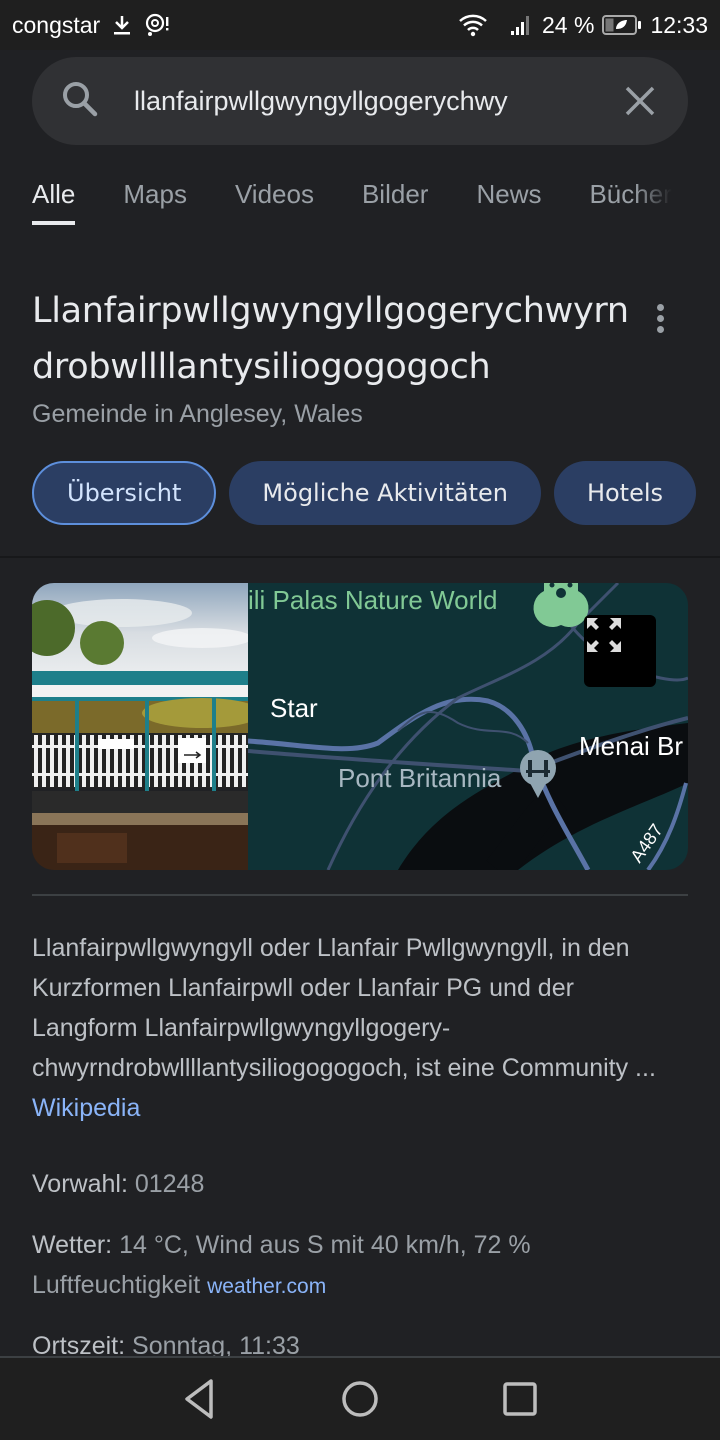 This screenshot has width=720, height=1440. I want to click on fact-key: Wetter:, so click(72, 1245).